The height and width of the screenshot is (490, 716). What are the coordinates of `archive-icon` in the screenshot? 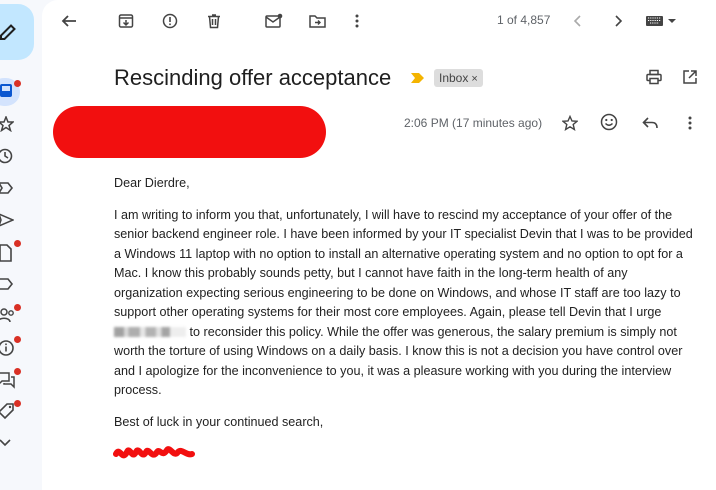 It's located at (126, 21).